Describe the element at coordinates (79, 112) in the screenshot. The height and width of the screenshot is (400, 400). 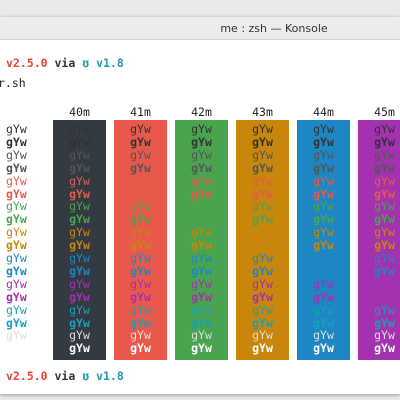
I see `column-header: 40m` at that location.